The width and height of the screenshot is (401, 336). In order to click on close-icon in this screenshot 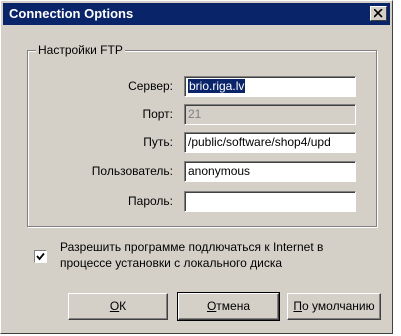, I will do `click(378, 13)`.